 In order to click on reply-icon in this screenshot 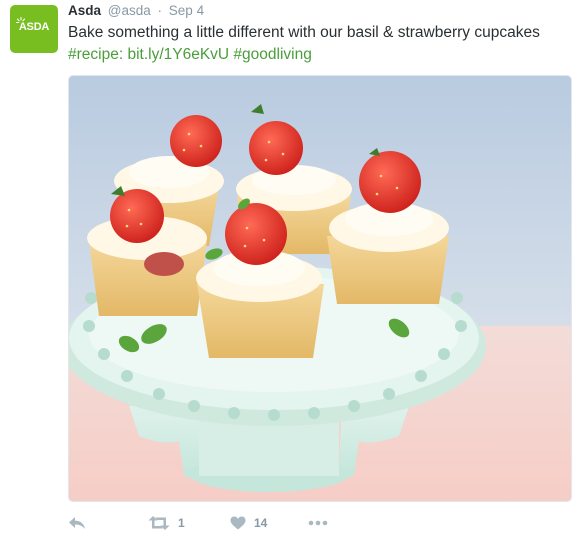, I will do `click(77, 523)`.